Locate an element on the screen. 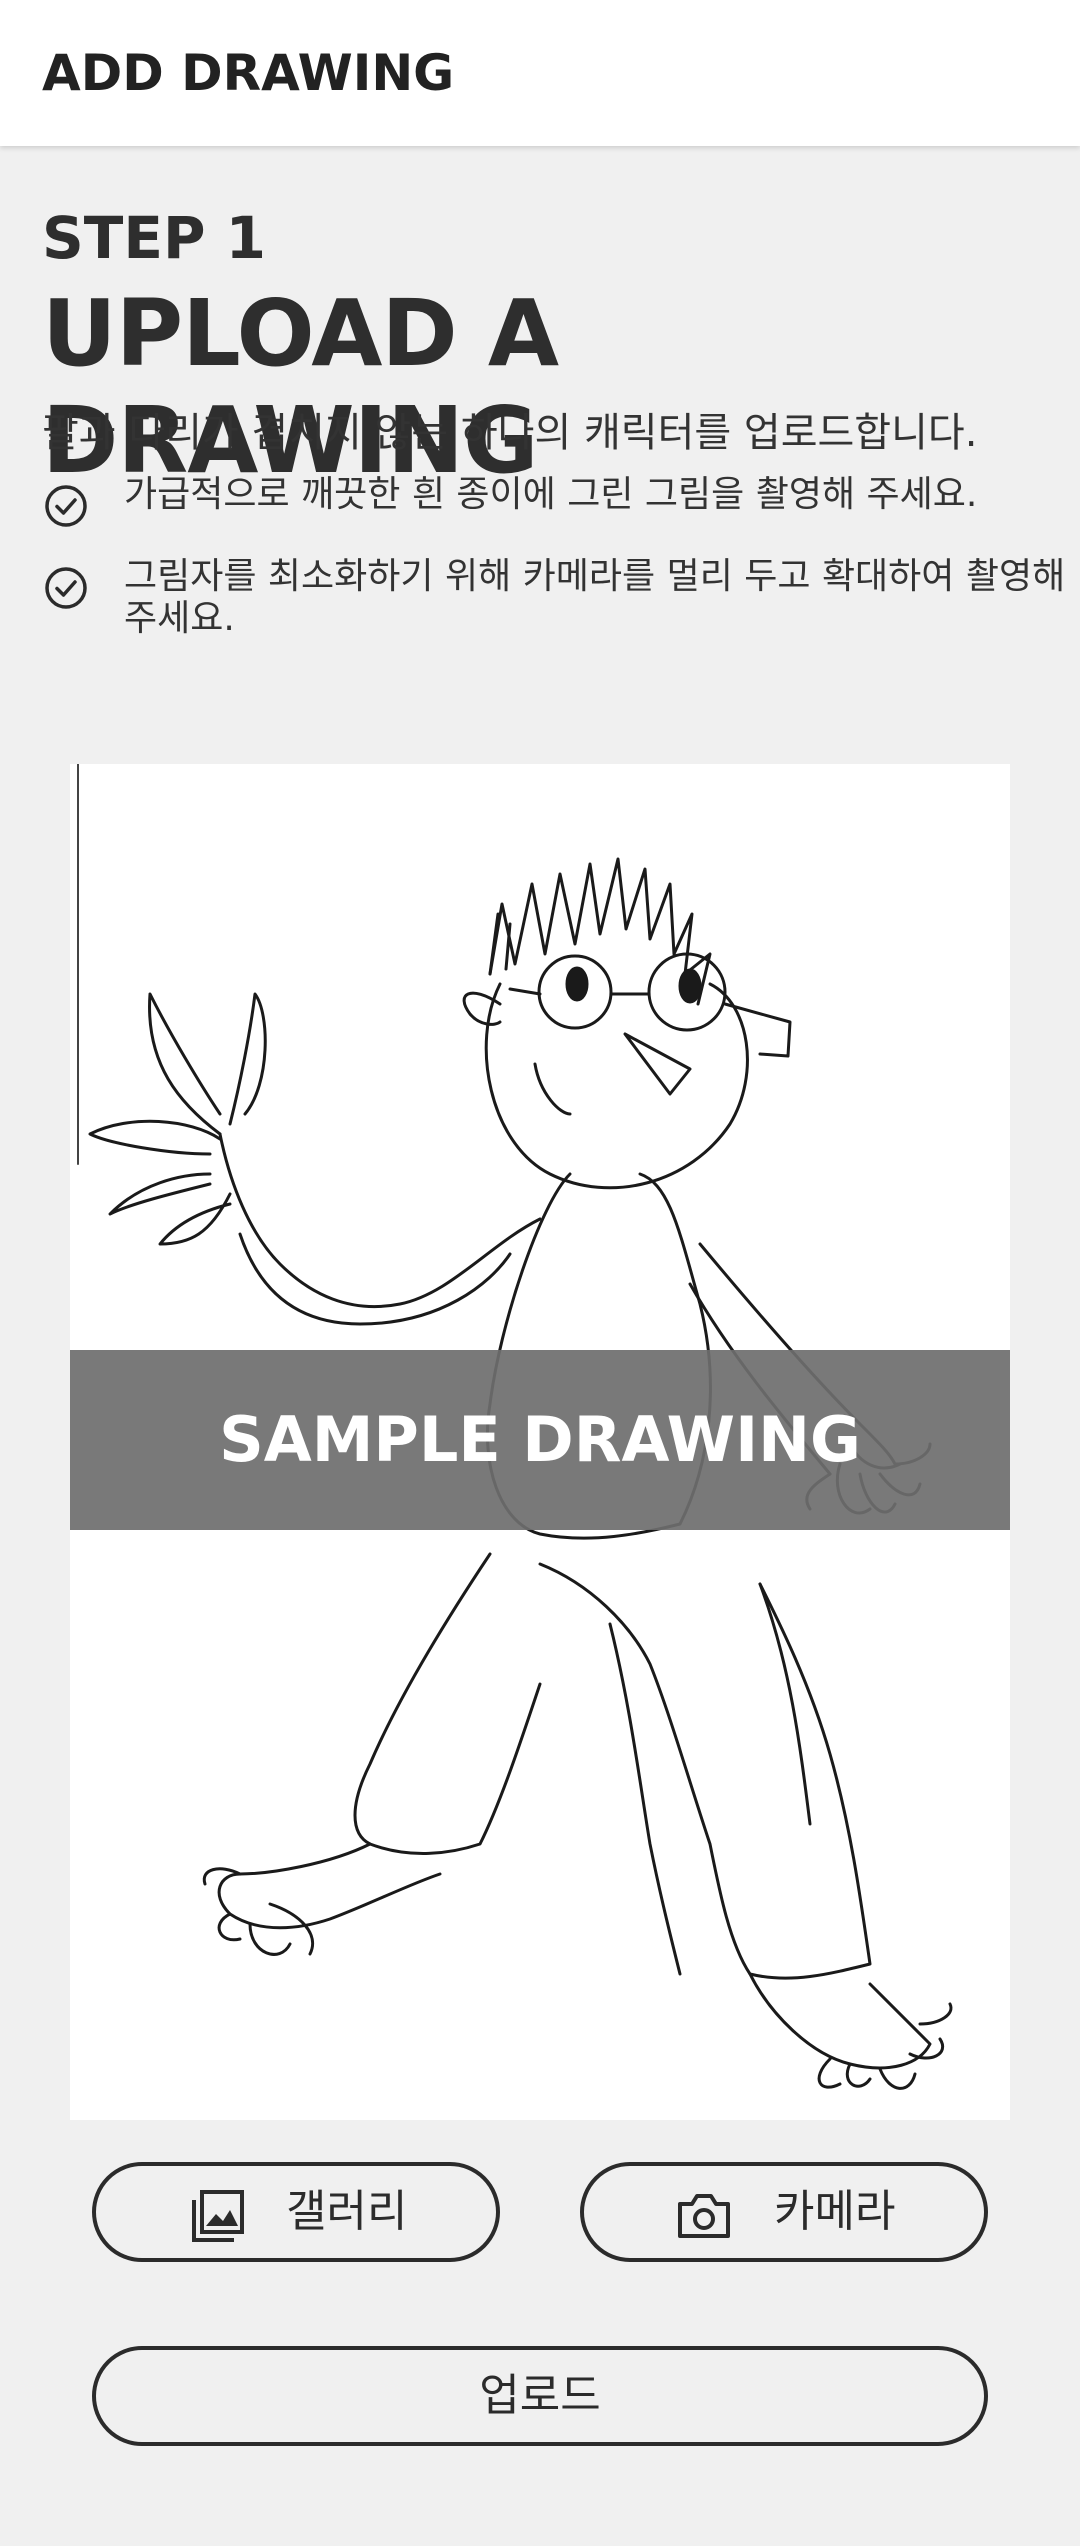  upload-button-label: 업로드 is located at coordinates (540, 2395).